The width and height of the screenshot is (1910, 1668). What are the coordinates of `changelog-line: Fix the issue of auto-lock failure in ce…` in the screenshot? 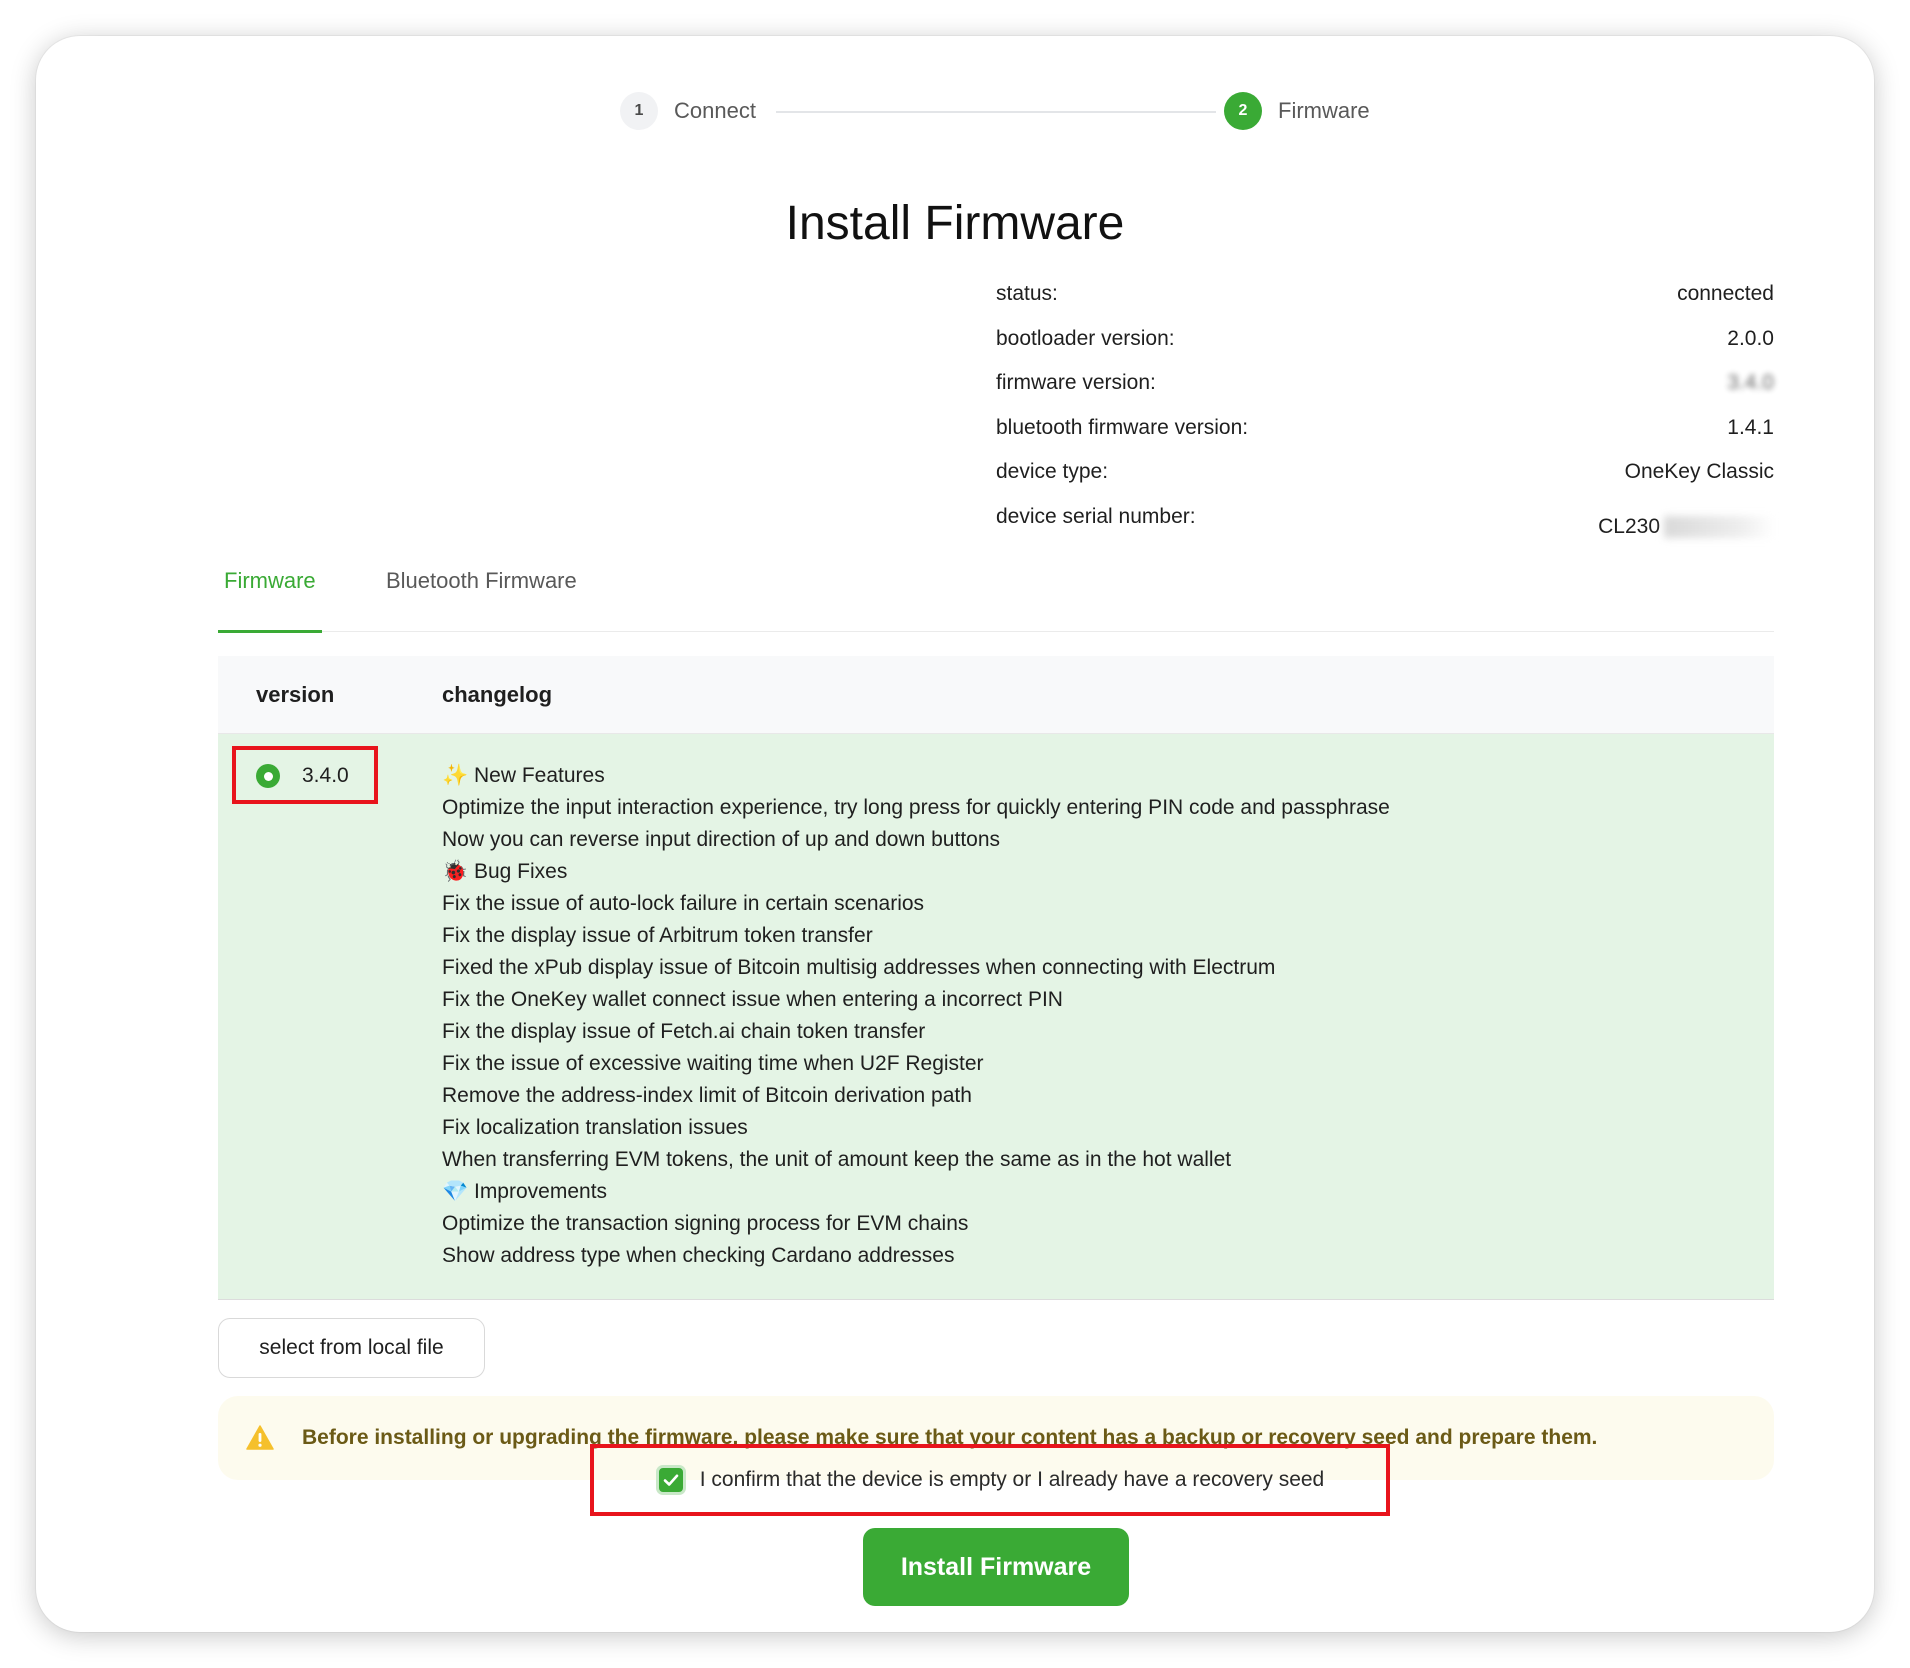 It's located at (683, 903).